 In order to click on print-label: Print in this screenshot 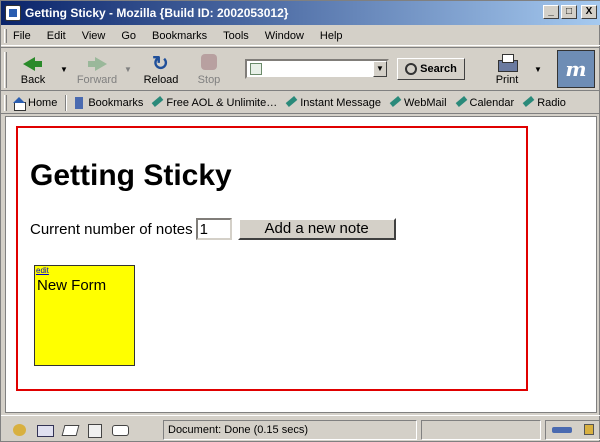, I will do `click(507, 79)`.